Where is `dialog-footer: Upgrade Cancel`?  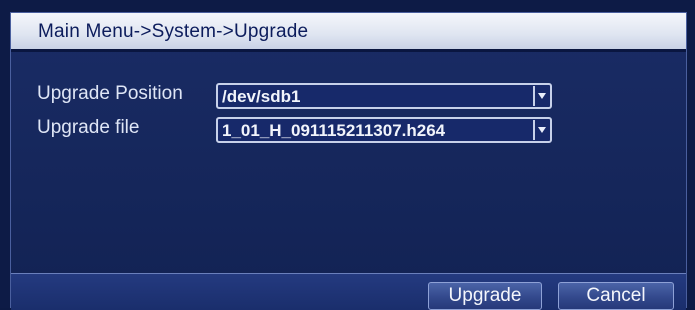
dialog-footer: Upgrade Cancel is located at coordinates (348, 291).